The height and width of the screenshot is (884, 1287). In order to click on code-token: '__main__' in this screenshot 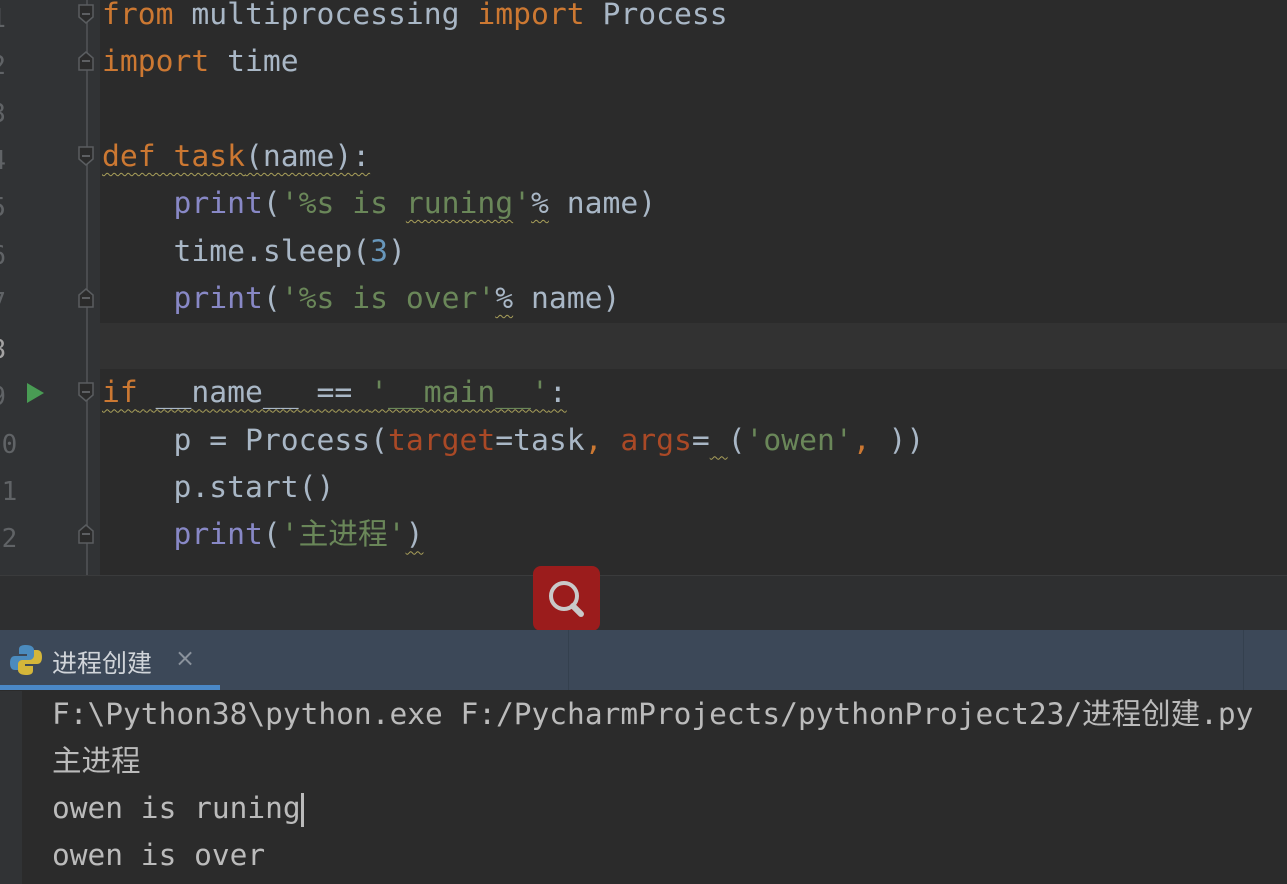, I will do `click(459, 393)`.